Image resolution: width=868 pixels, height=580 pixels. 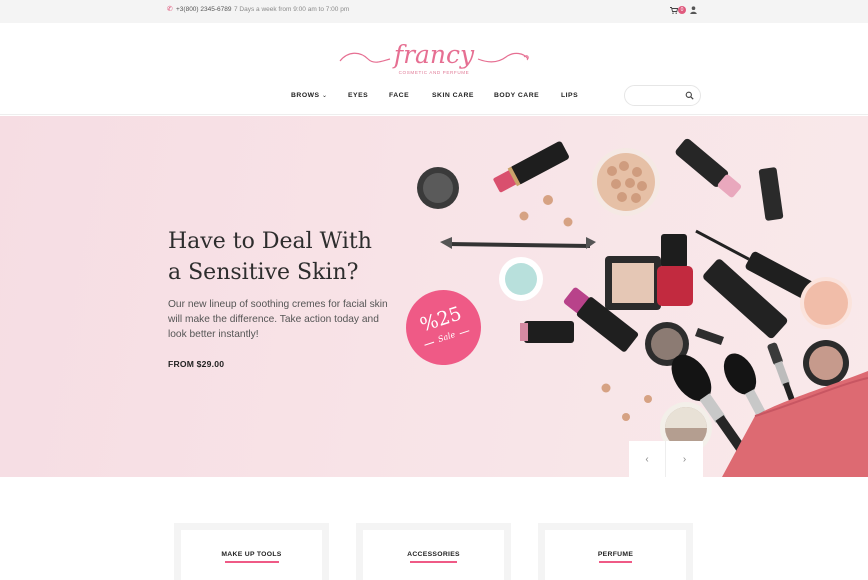 I want to click on category-card-perfume: PERFUME, so click(x=615, y=551).